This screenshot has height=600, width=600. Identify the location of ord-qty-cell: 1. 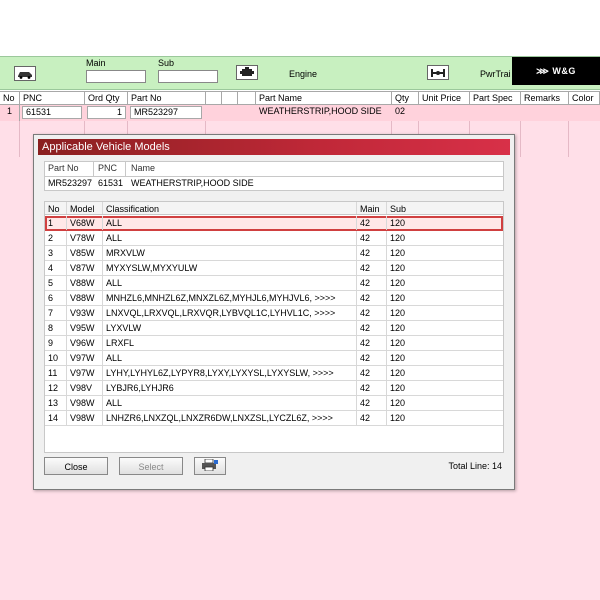
(106, 112).